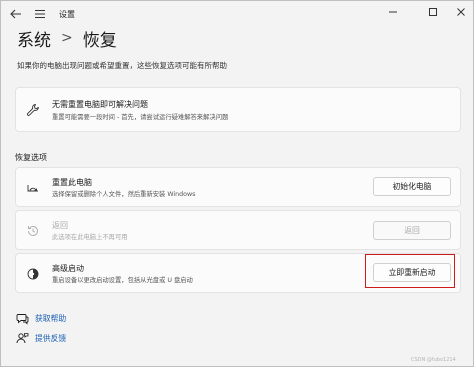 The image size is (474, 367). Describe the element at coordinates (33, 231) in the screenshot. I see `history-icon` at that location.